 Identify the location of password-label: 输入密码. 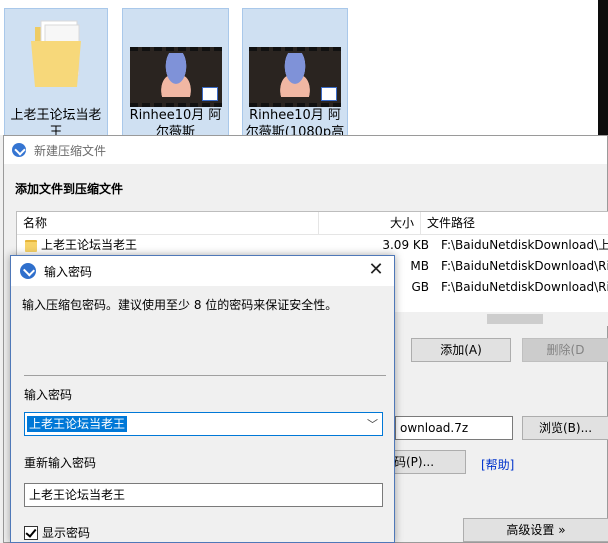
(48, 395).